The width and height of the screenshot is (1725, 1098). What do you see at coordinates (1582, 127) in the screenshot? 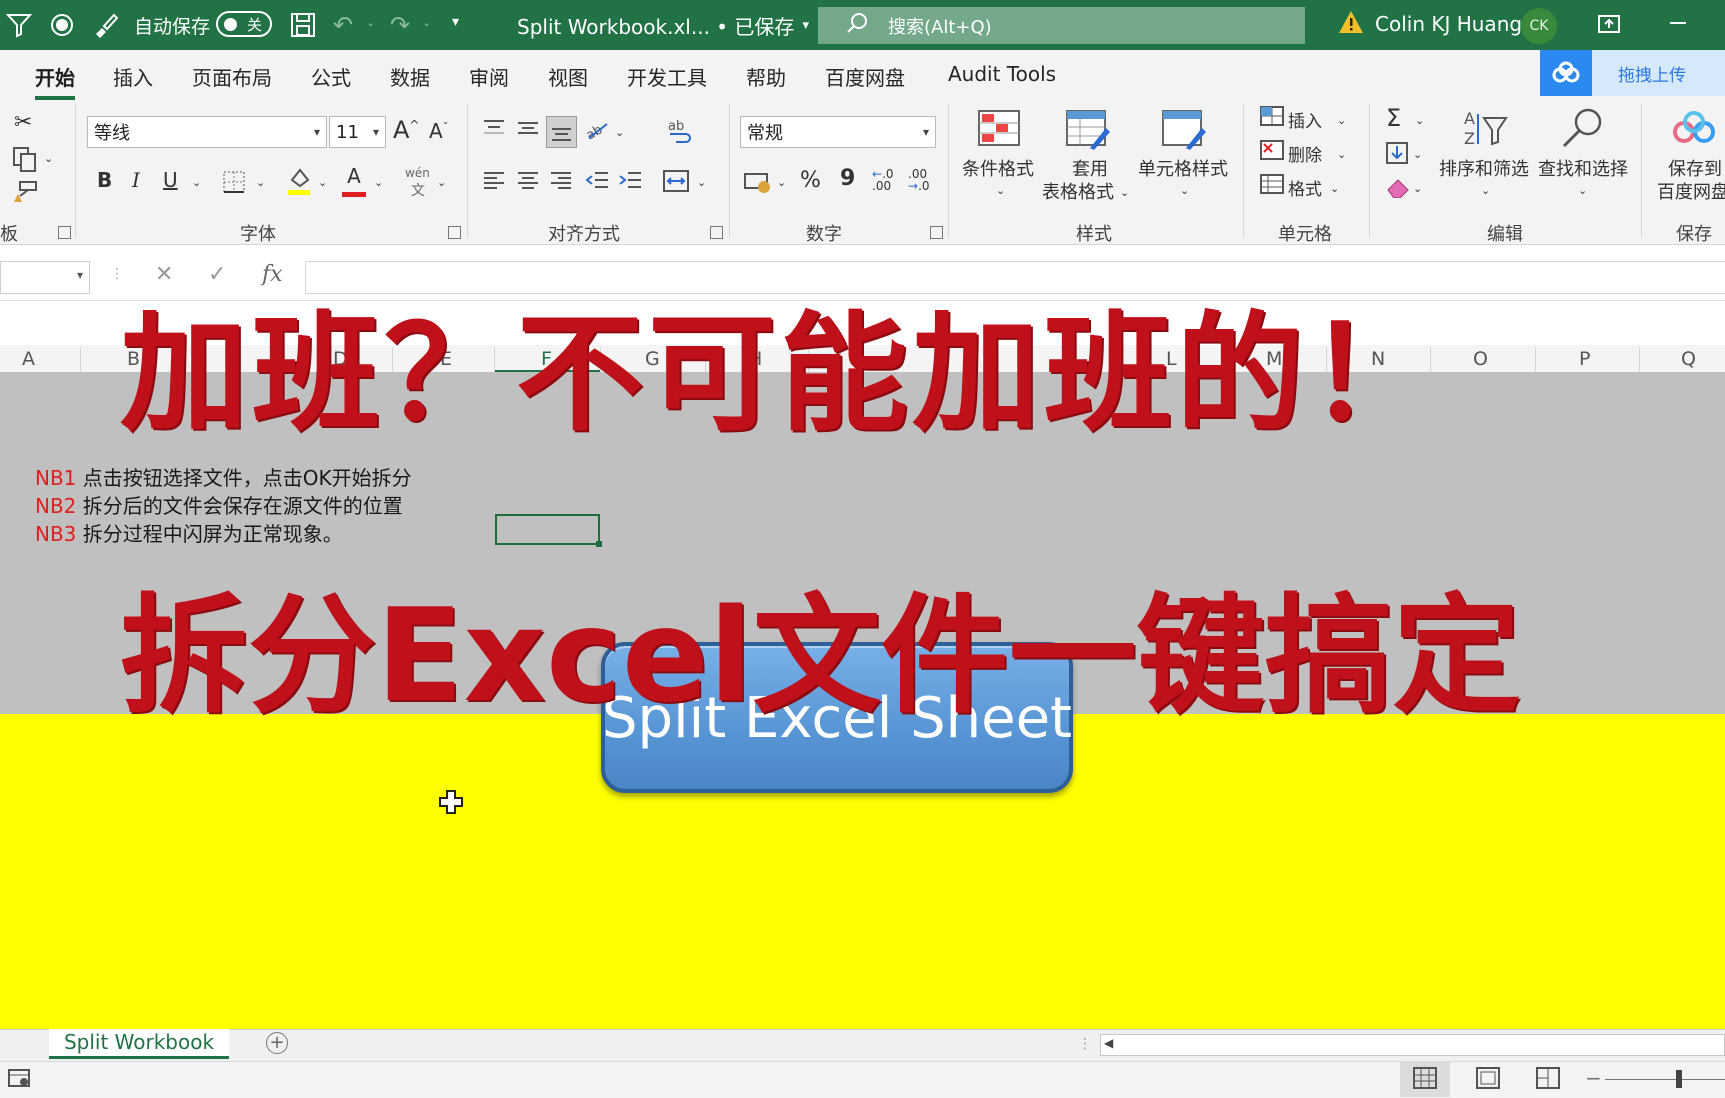
I see `find-select-icon` at bounding box center [1582, 127].